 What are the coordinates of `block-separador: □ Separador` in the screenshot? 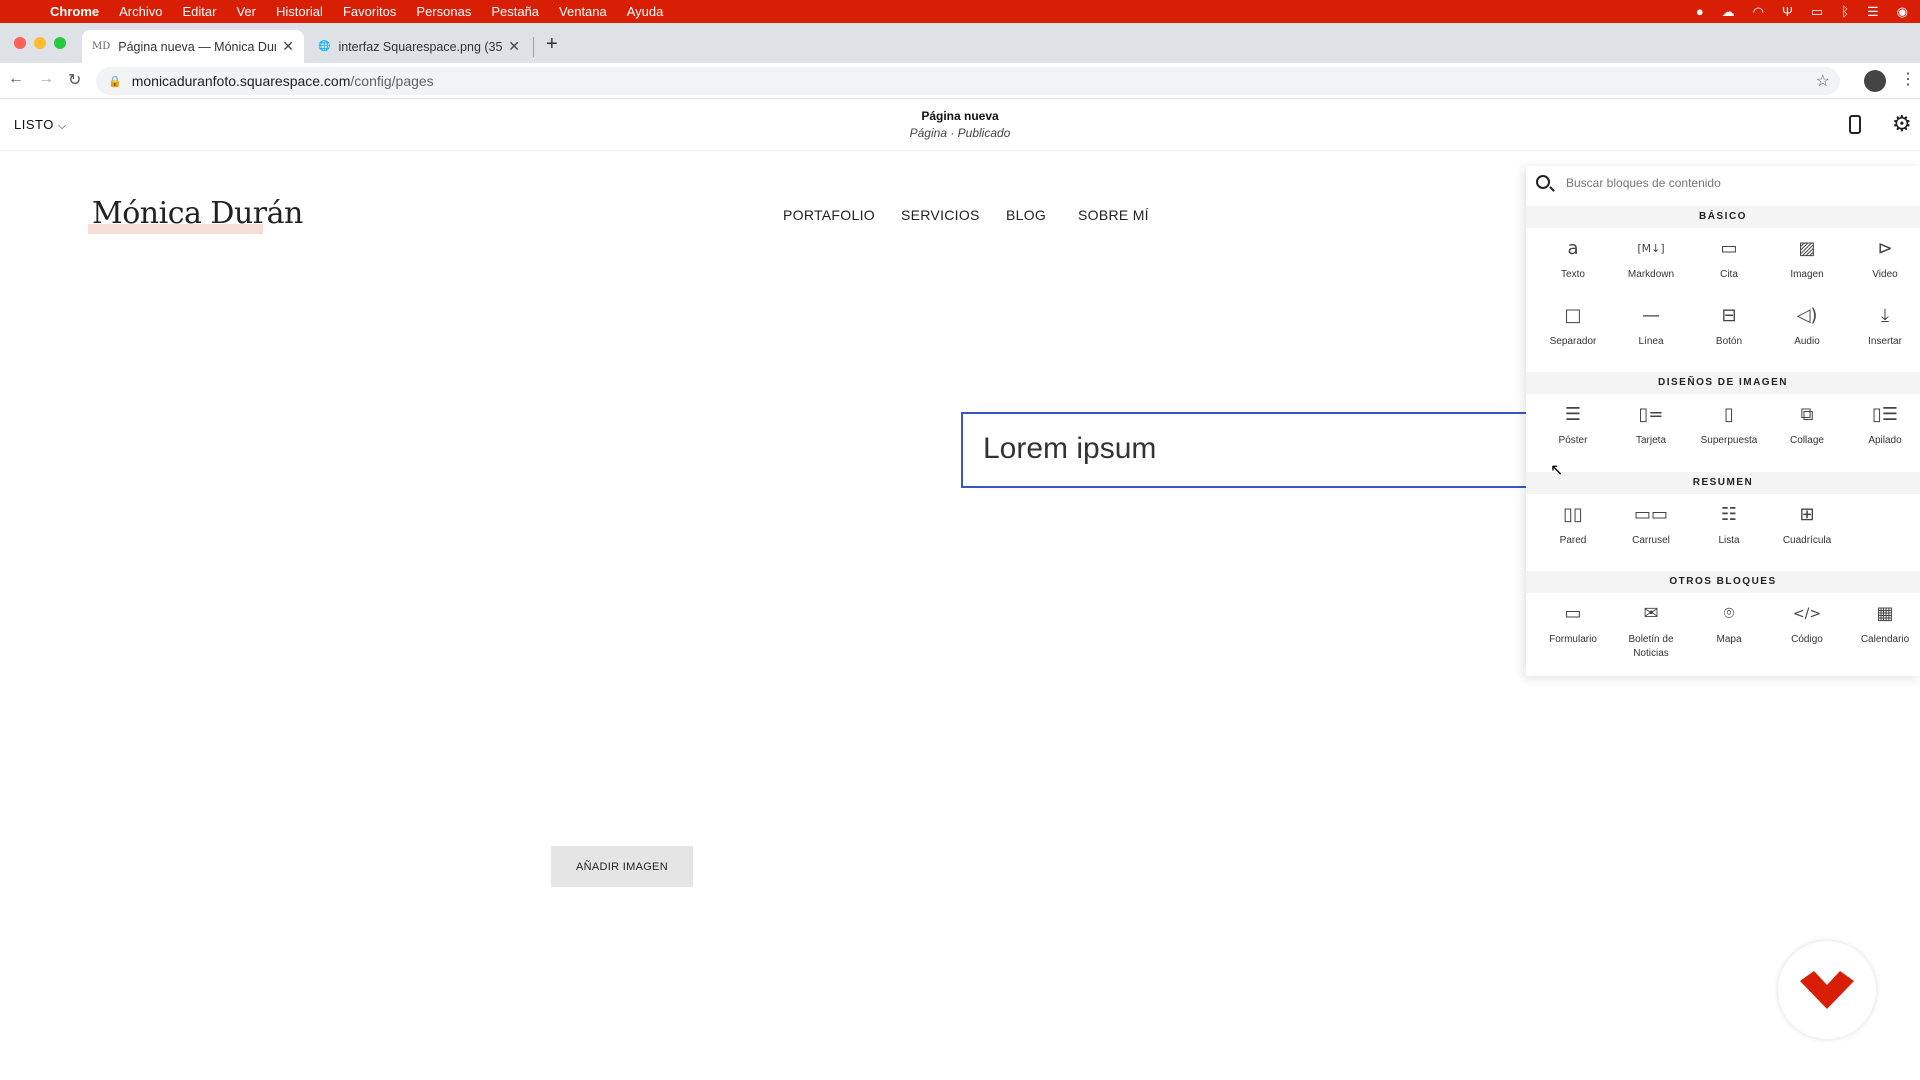 It's located at (1573, 326).